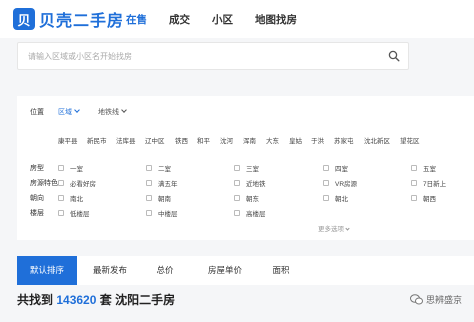  I want to click on orientation-option: 朝东, so click(246, 198).